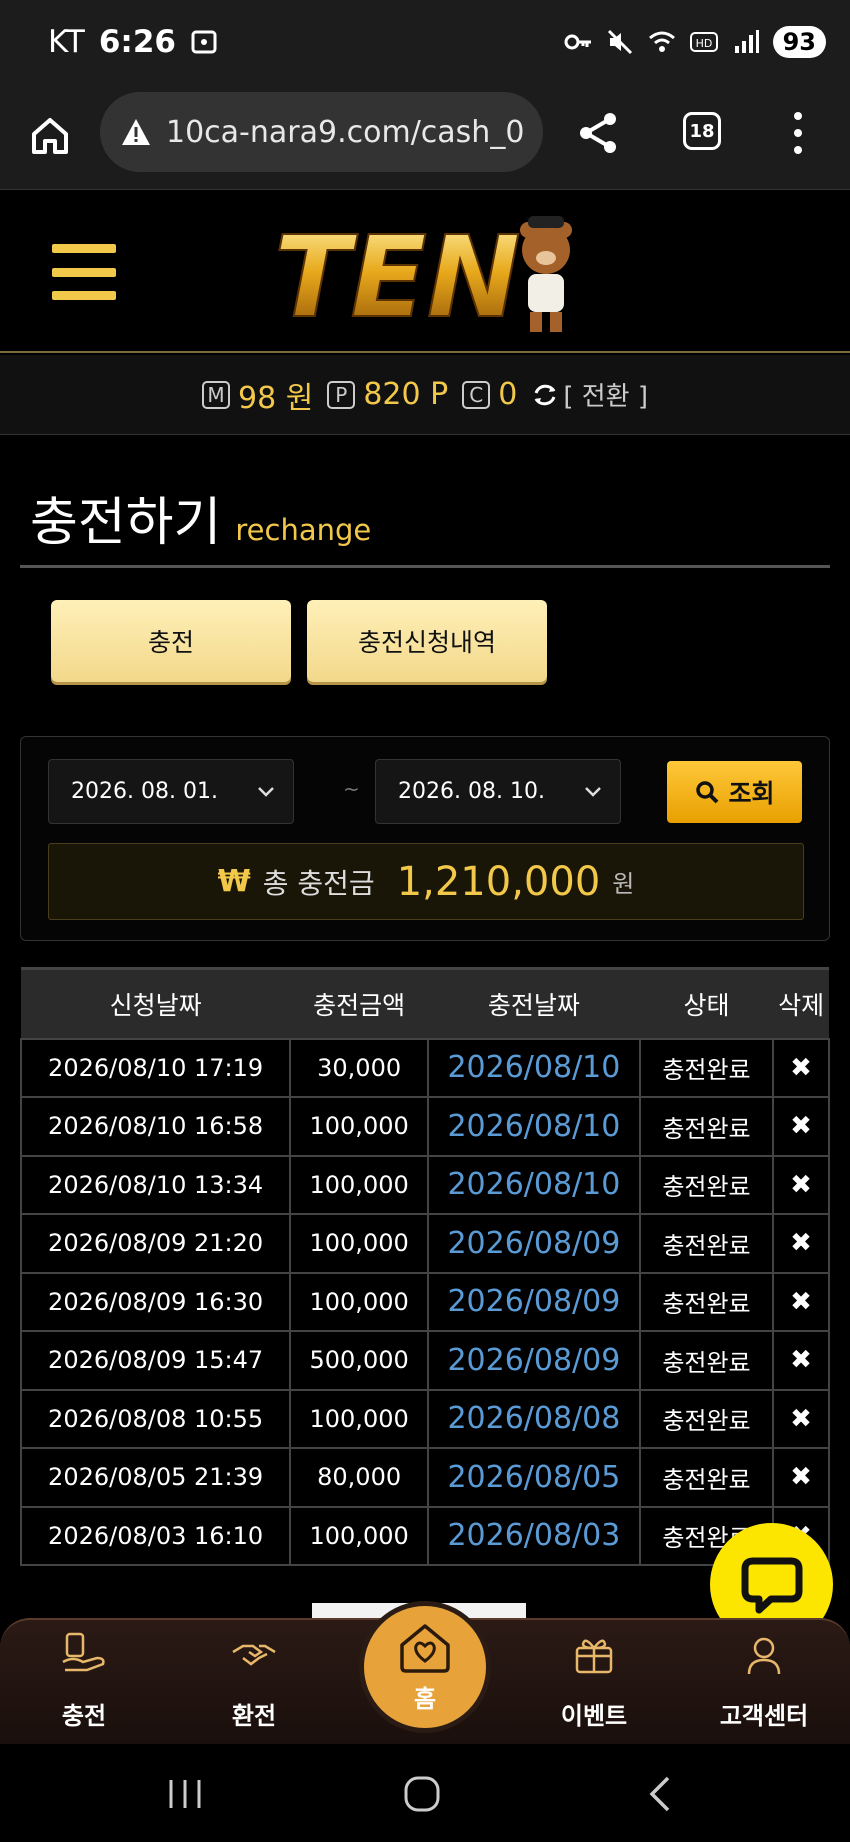 Image resolution: width=850 pixels, height=1842 pixels. What do you see at coordinates (84, 1679) in the screenshot?
I see `nav-charge: 충전` at bounding box center [84, 1679].